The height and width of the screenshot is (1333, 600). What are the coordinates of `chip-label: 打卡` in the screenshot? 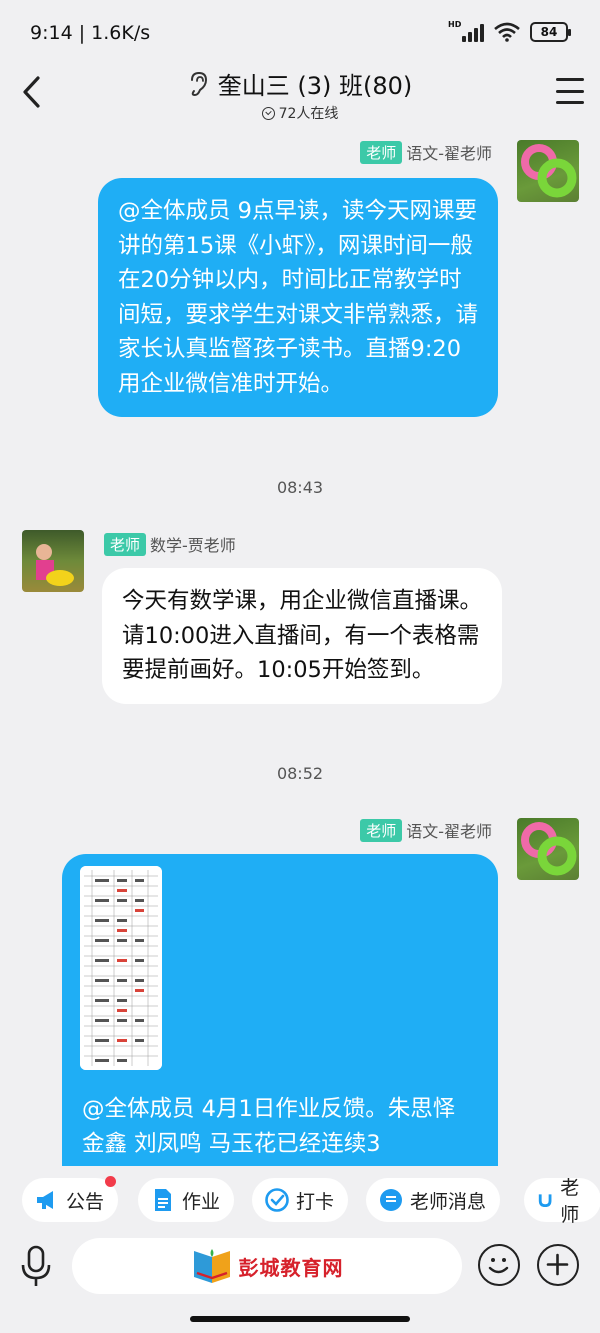 It's located at (315, 1201).